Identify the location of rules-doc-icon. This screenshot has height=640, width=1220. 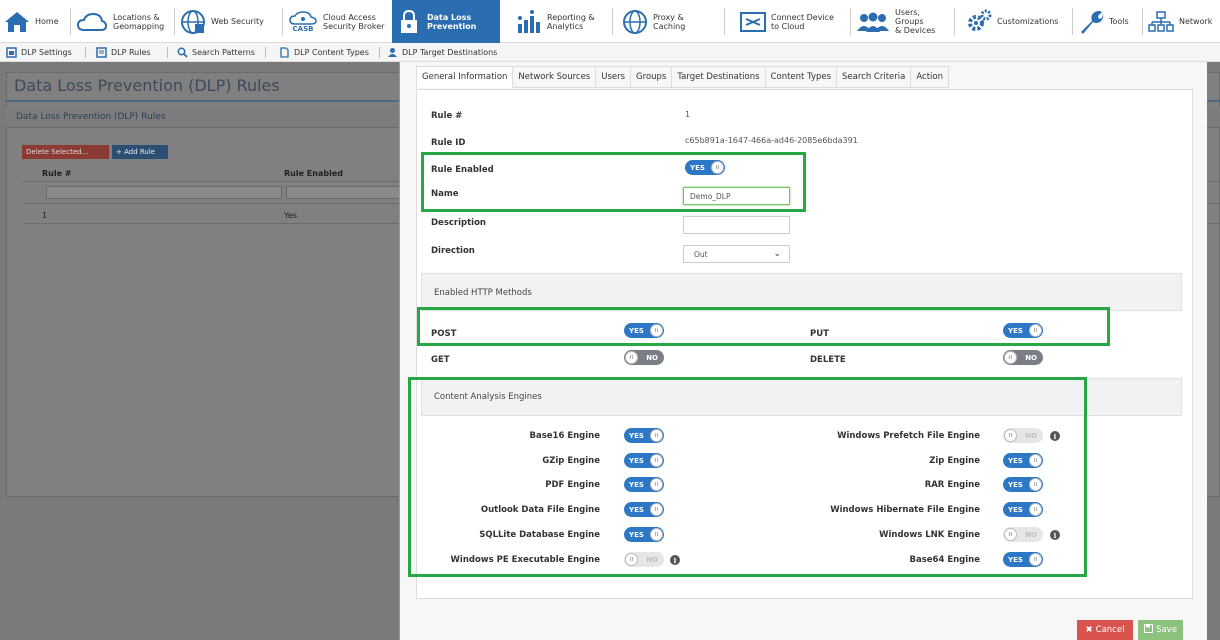
(101, 52).